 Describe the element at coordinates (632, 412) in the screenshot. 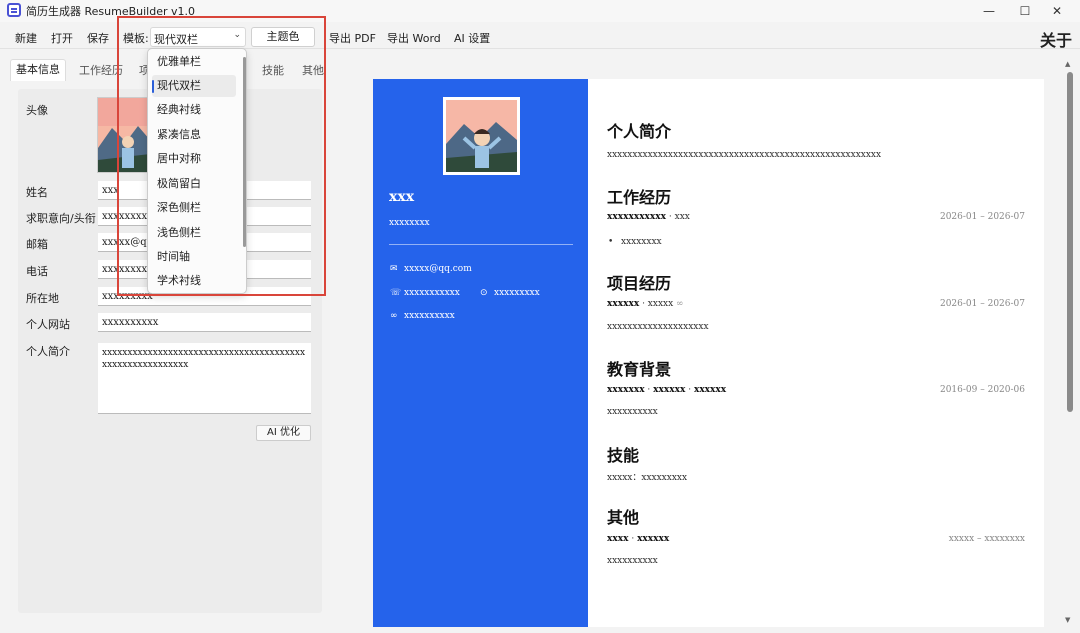

I see `education-desc: xxxxxxxxxx` at that location.